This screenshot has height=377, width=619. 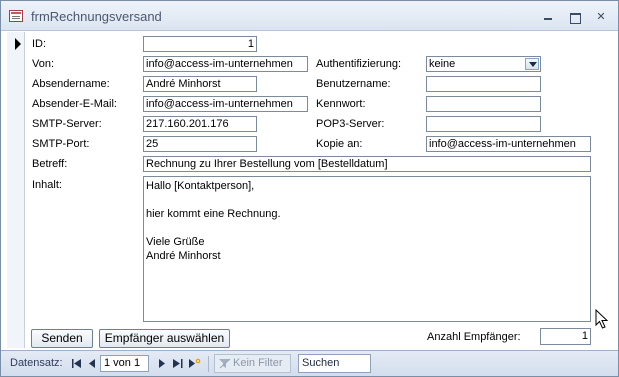 I want to click on empfaenger-auswaehlen-button: Empfänger auswählen, so click(x=164, y=338).